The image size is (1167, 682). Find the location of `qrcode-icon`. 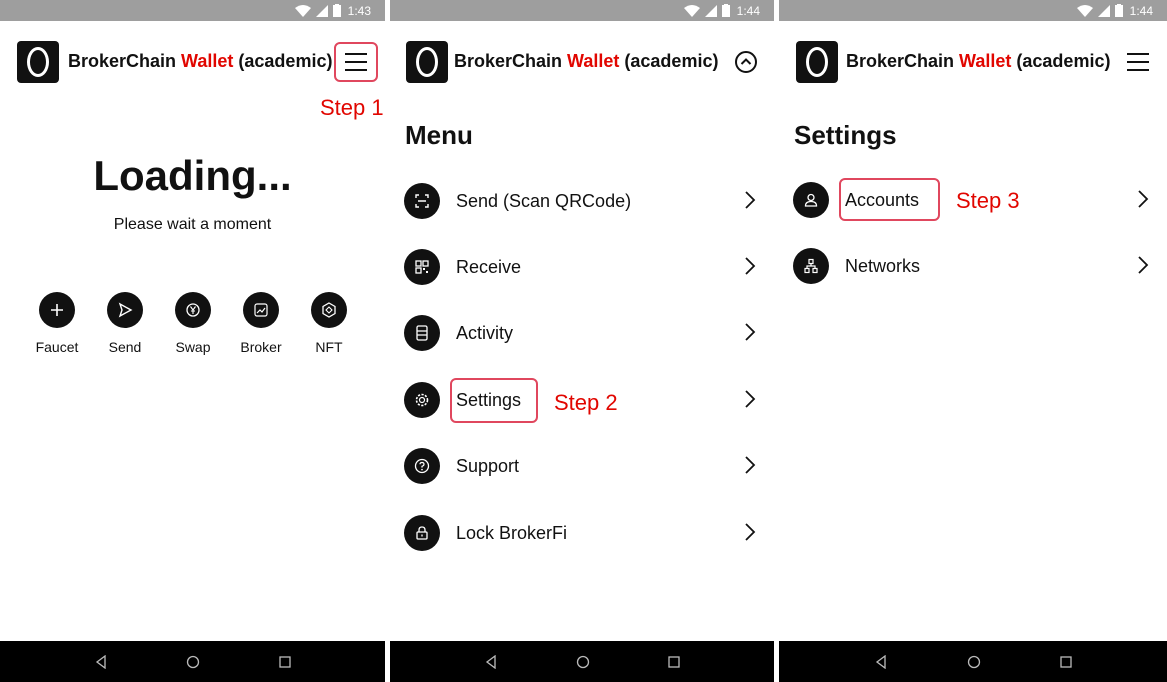

qrcode-icon is located at coordinates (422, 267).